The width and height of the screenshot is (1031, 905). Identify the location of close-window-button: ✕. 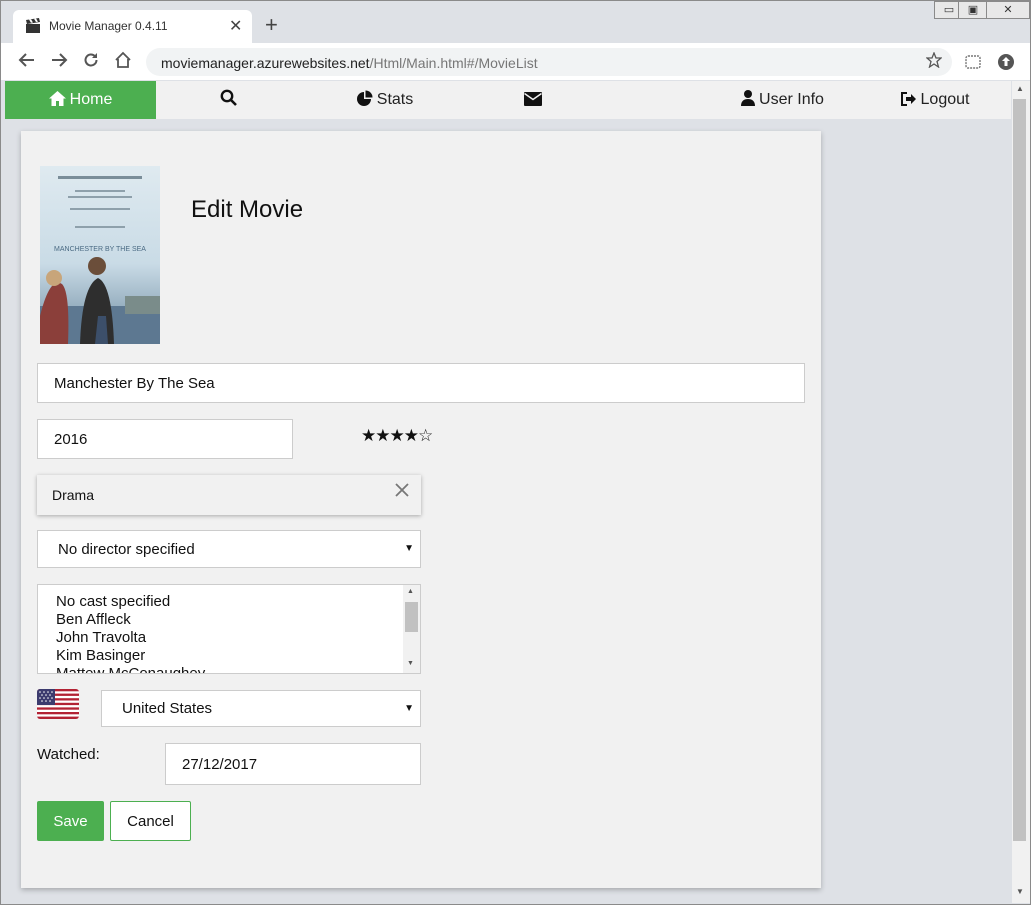
(1008, 10).